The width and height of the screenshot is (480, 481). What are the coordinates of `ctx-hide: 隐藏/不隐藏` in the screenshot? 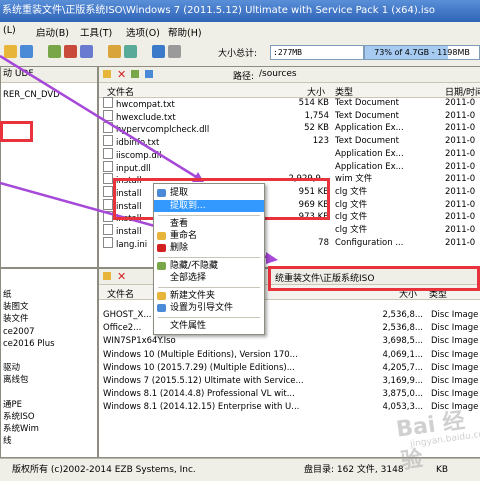 It's located at (209, 266).